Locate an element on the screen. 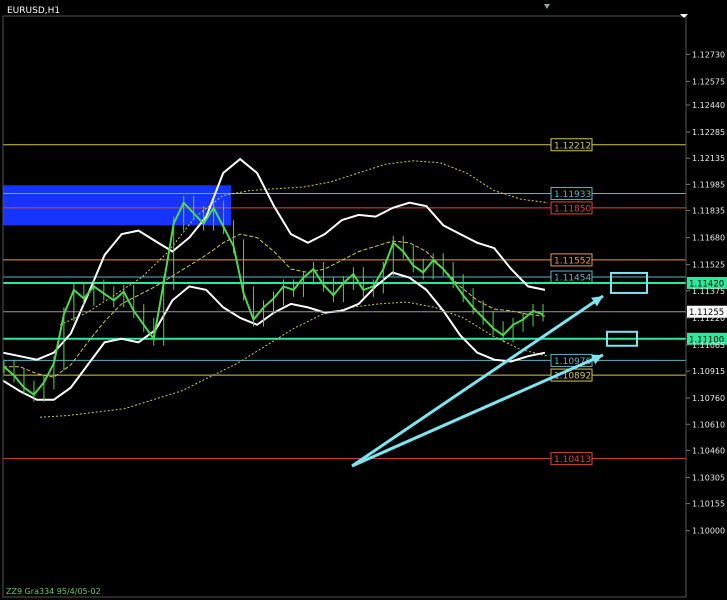 This screenshot has width=727, height=600. y-tick-label: 1.10000 is located at coordinates (708, 531).